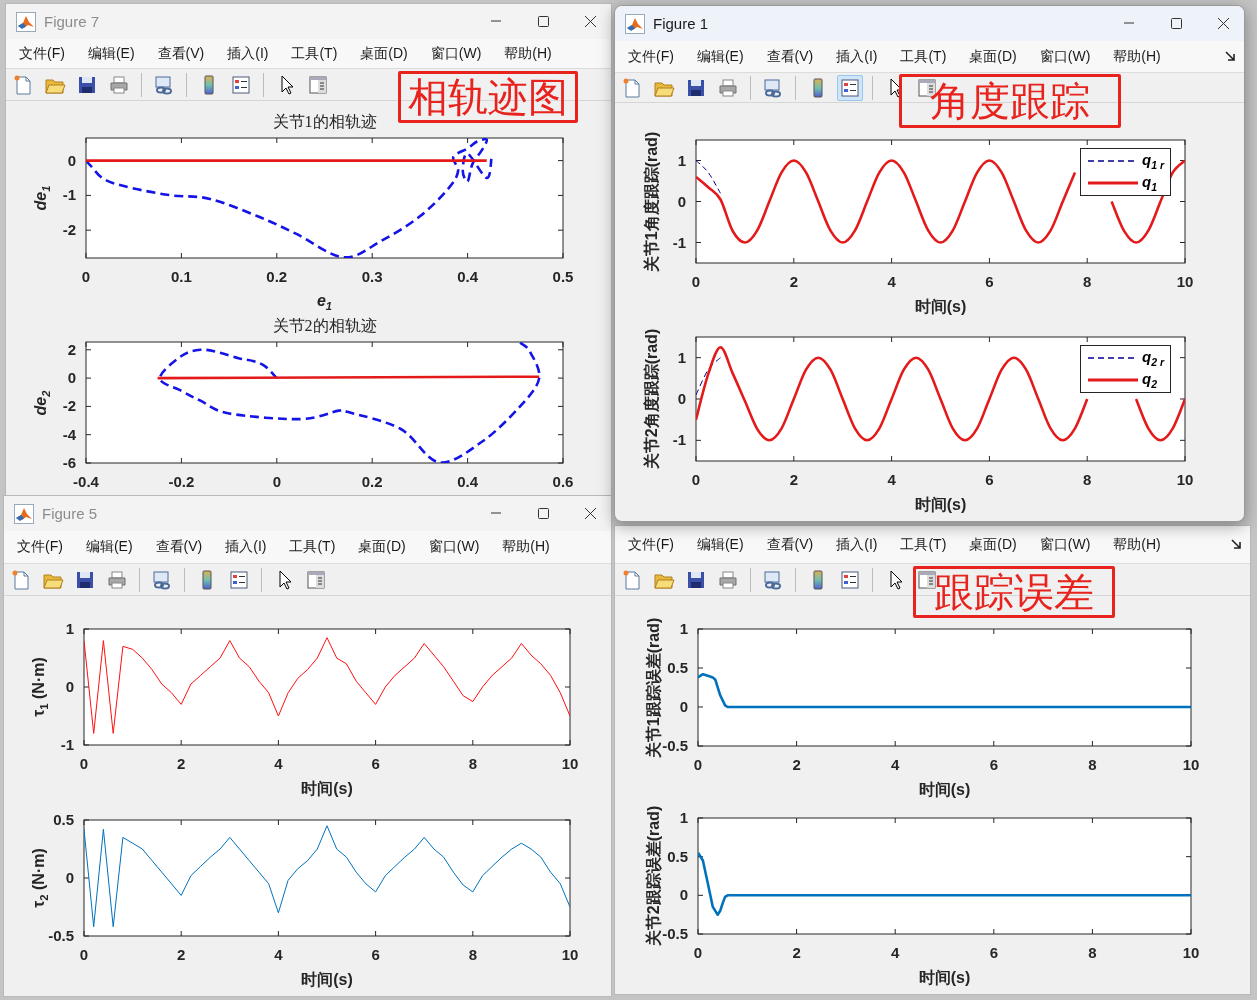 Image resolution: width=1257 pixels, height=1000 pixels. Describe the element at coordinates (181, 276) in the screenshot. I see `tick-label: 0.1` at that location.